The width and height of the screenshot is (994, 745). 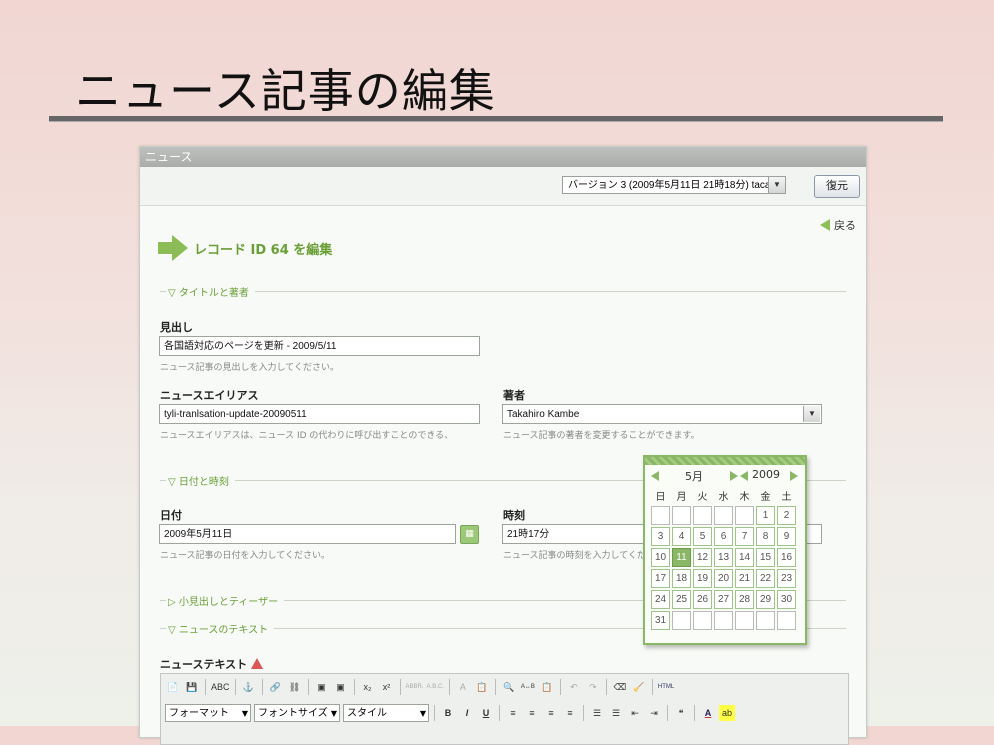 What do you see at coordinates (723, 578) in the screenshot?
I see `calendar-day: 20` at bounding box center [723, 578].